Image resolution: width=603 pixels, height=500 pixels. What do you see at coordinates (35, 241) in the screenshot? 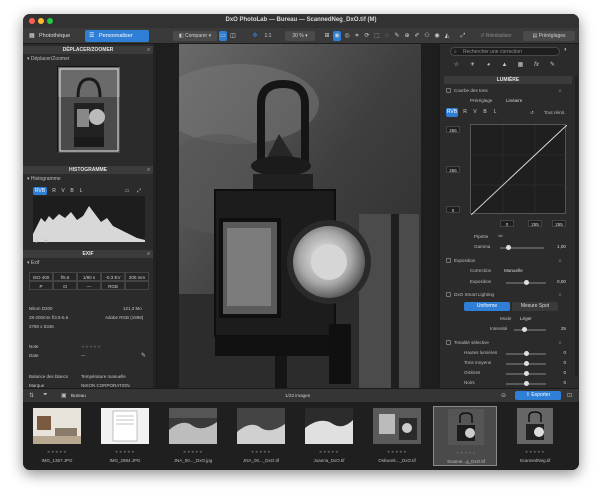
I see `shadow-clipping-icon: ☽` at bounding box center [35, 241].